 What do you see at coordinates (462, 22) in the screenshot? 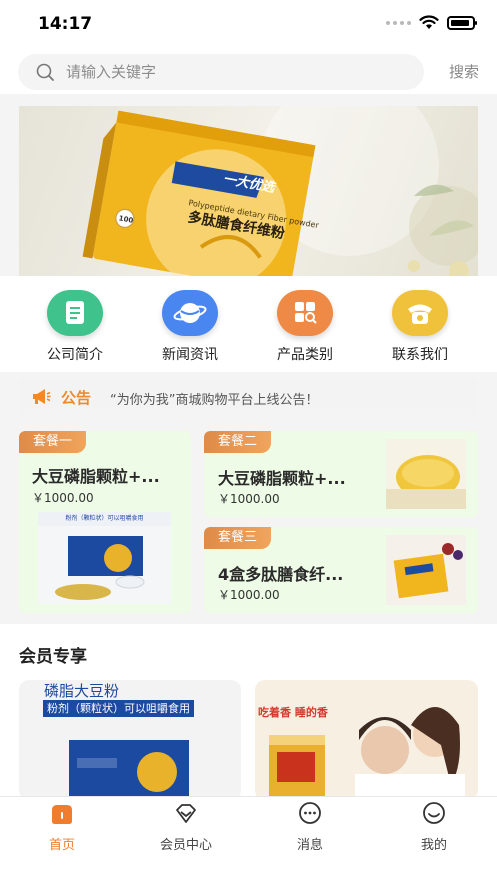
I see `battery-icon` at bounding box center [462, 22].